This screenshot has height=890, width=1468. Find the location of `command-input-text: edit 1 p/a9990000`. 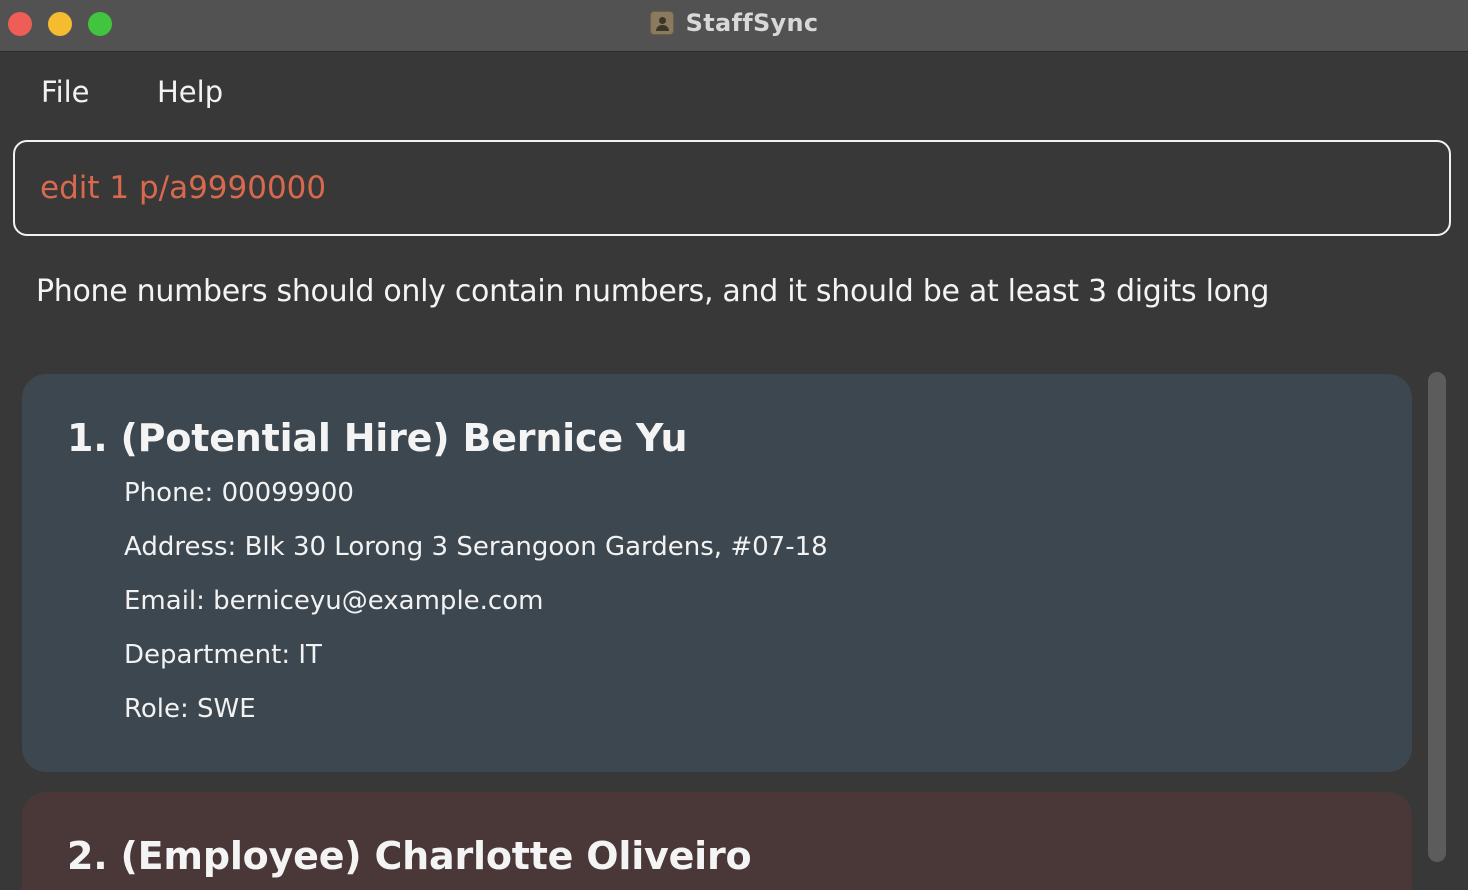

command-input-text: edit 1 p/a9990000 is located at coordinates (183, 188).